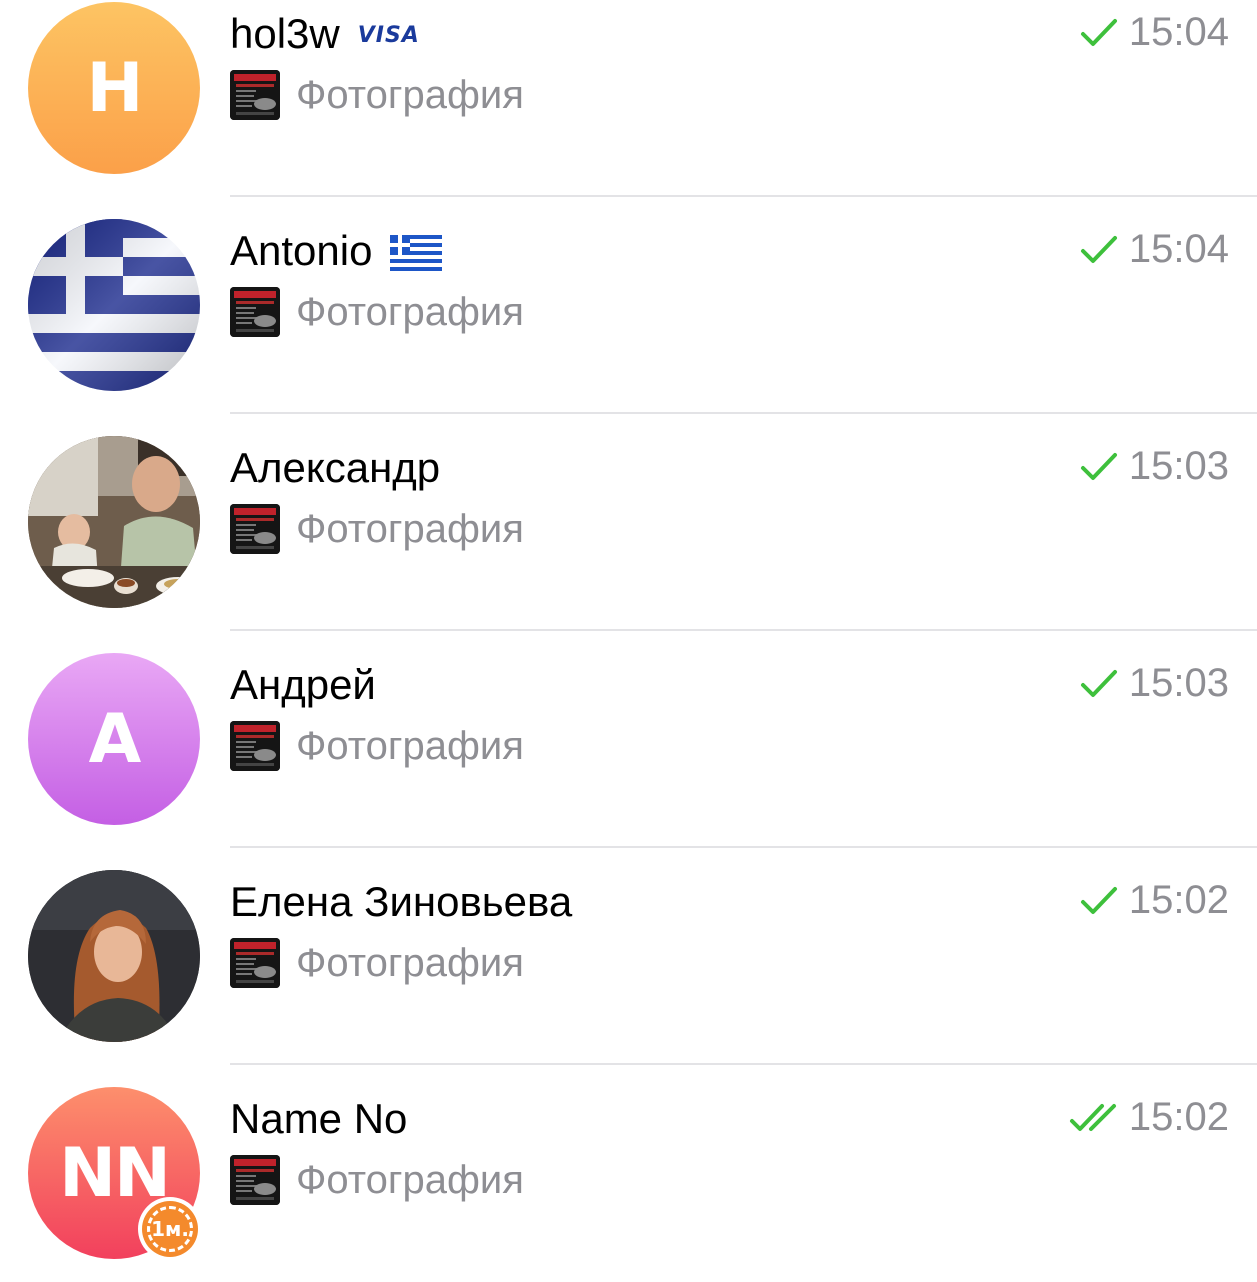 This screenshot has width=1257, height=1282. I want to click on cafe-photo, so click(114, 522).